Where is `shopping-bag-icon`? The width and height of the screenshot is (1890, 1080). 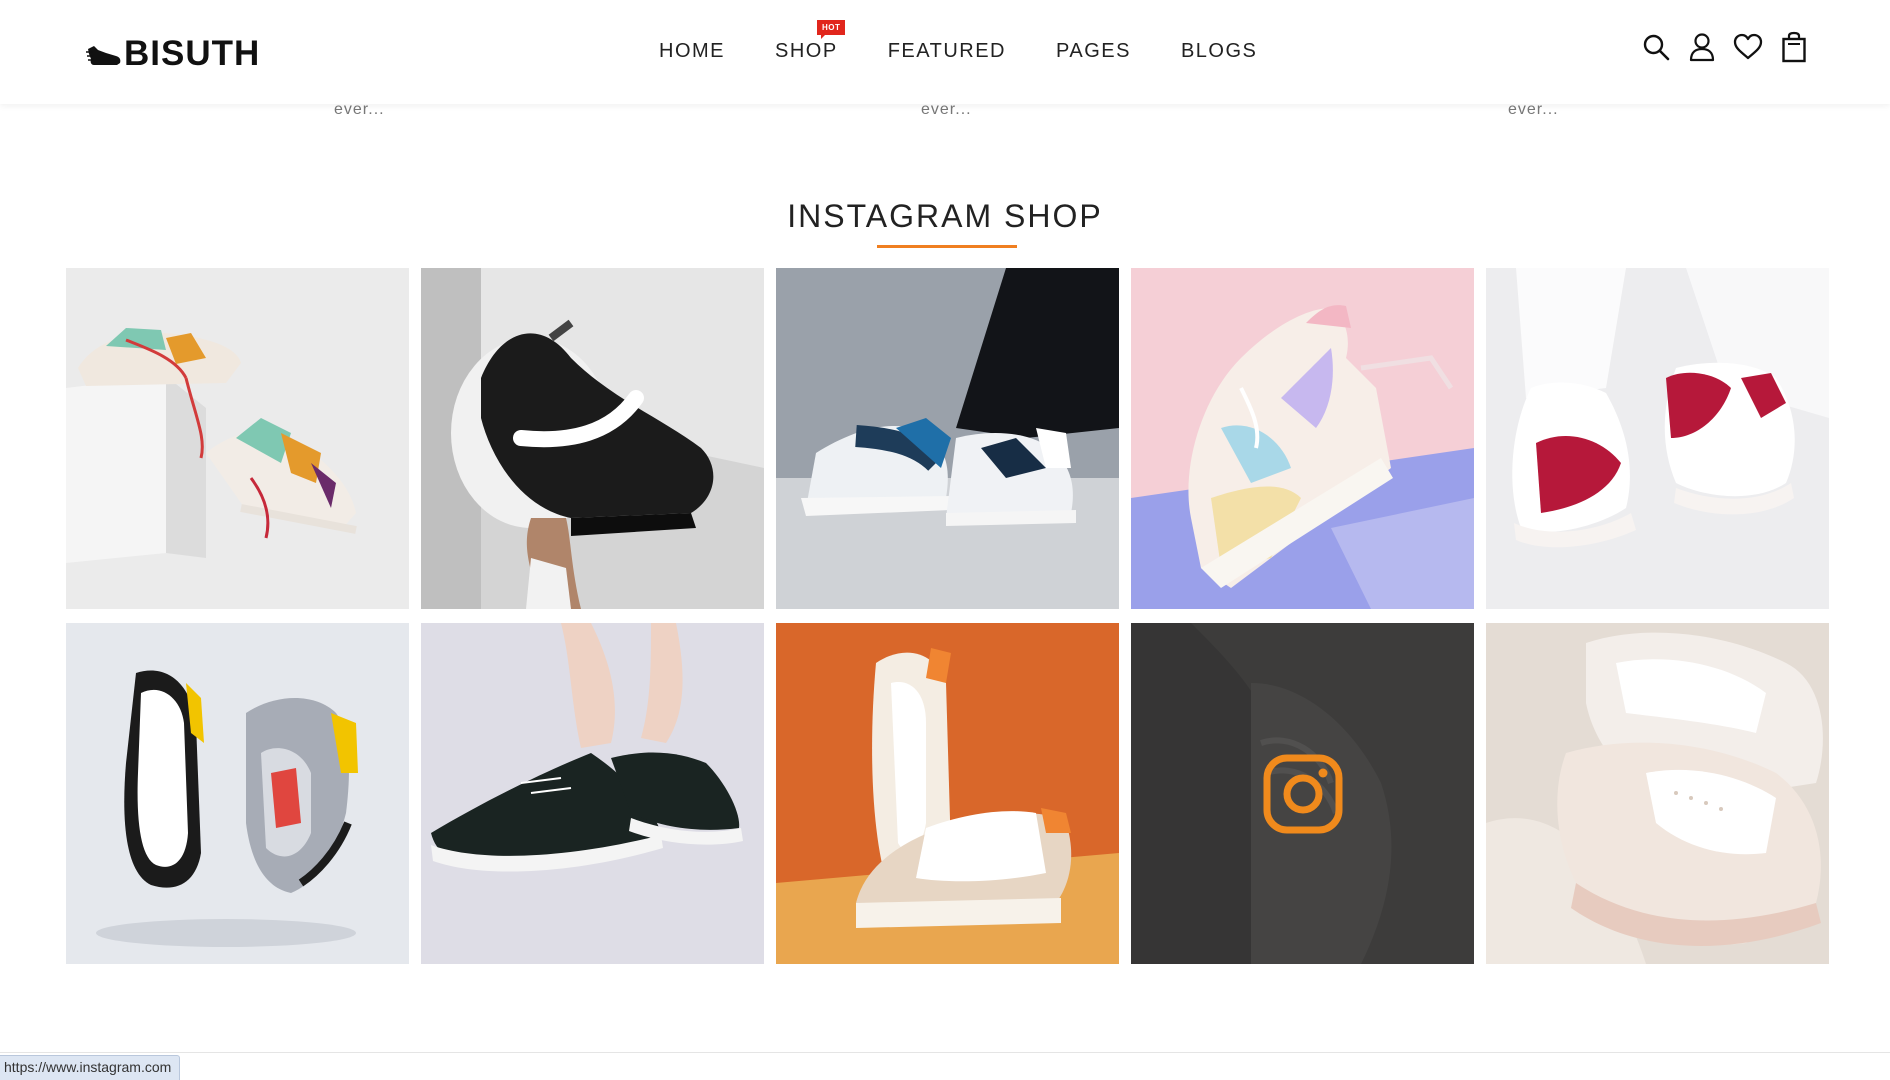
shopping-bag-icon is located at coordinates (1794, 47).